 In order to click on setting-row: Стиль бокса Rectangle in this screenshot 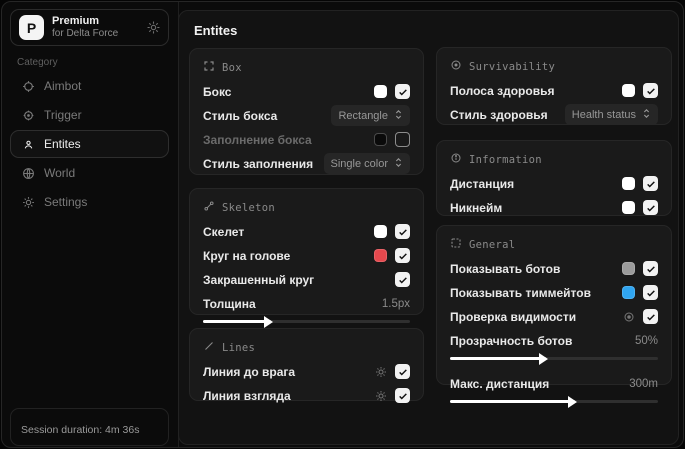, I will do `click(306, 115)`.